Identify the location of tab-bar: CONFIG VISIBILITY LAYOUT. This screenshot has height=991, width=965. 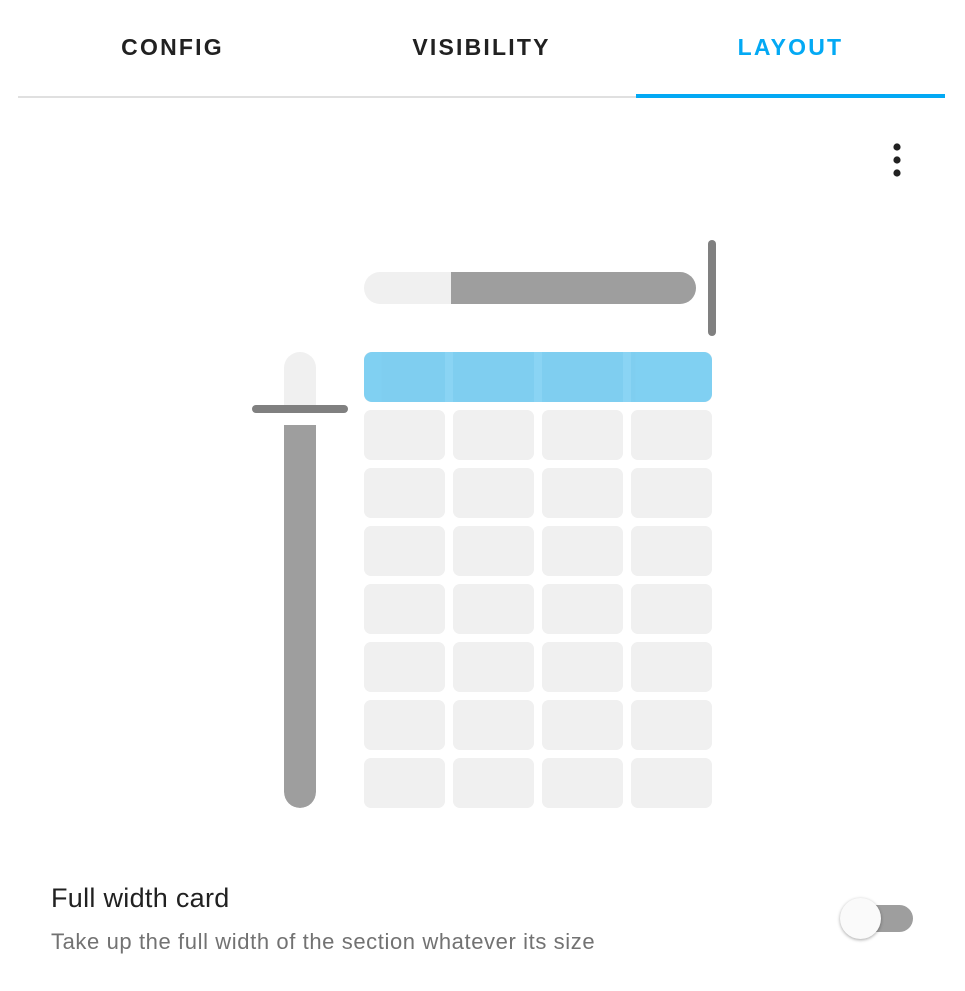
(481, 49).